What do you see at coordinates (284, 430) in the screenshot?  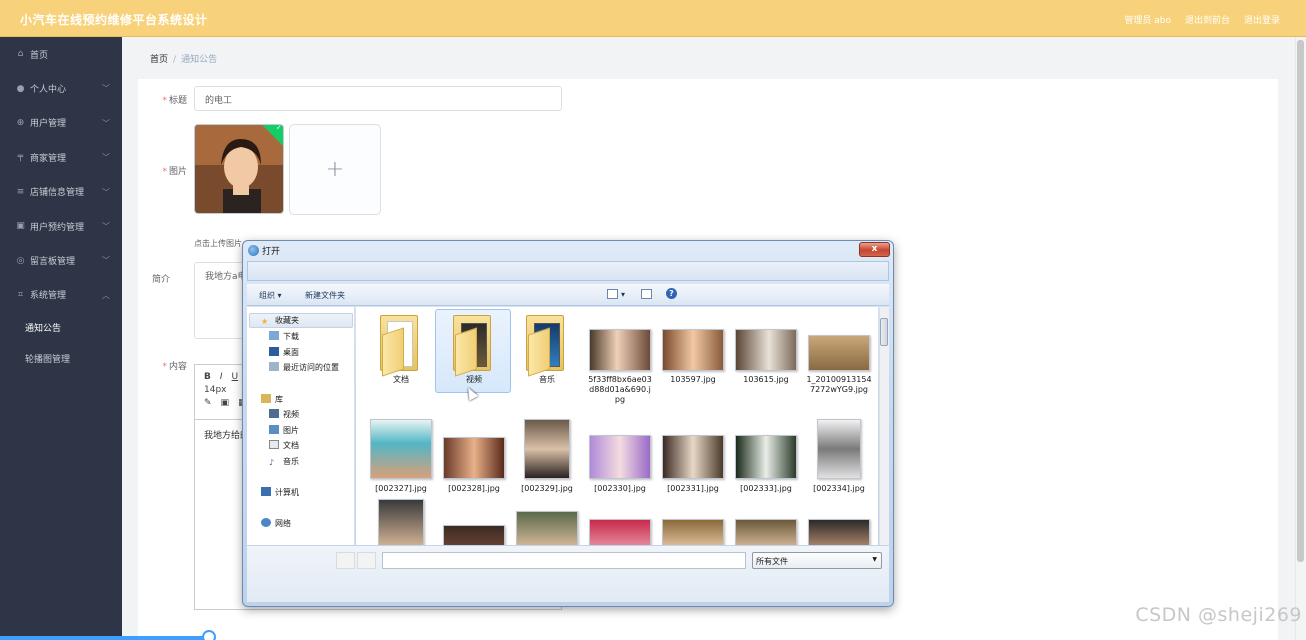 I see `nav-pictures: 图片` at bounding box center [284, 430].